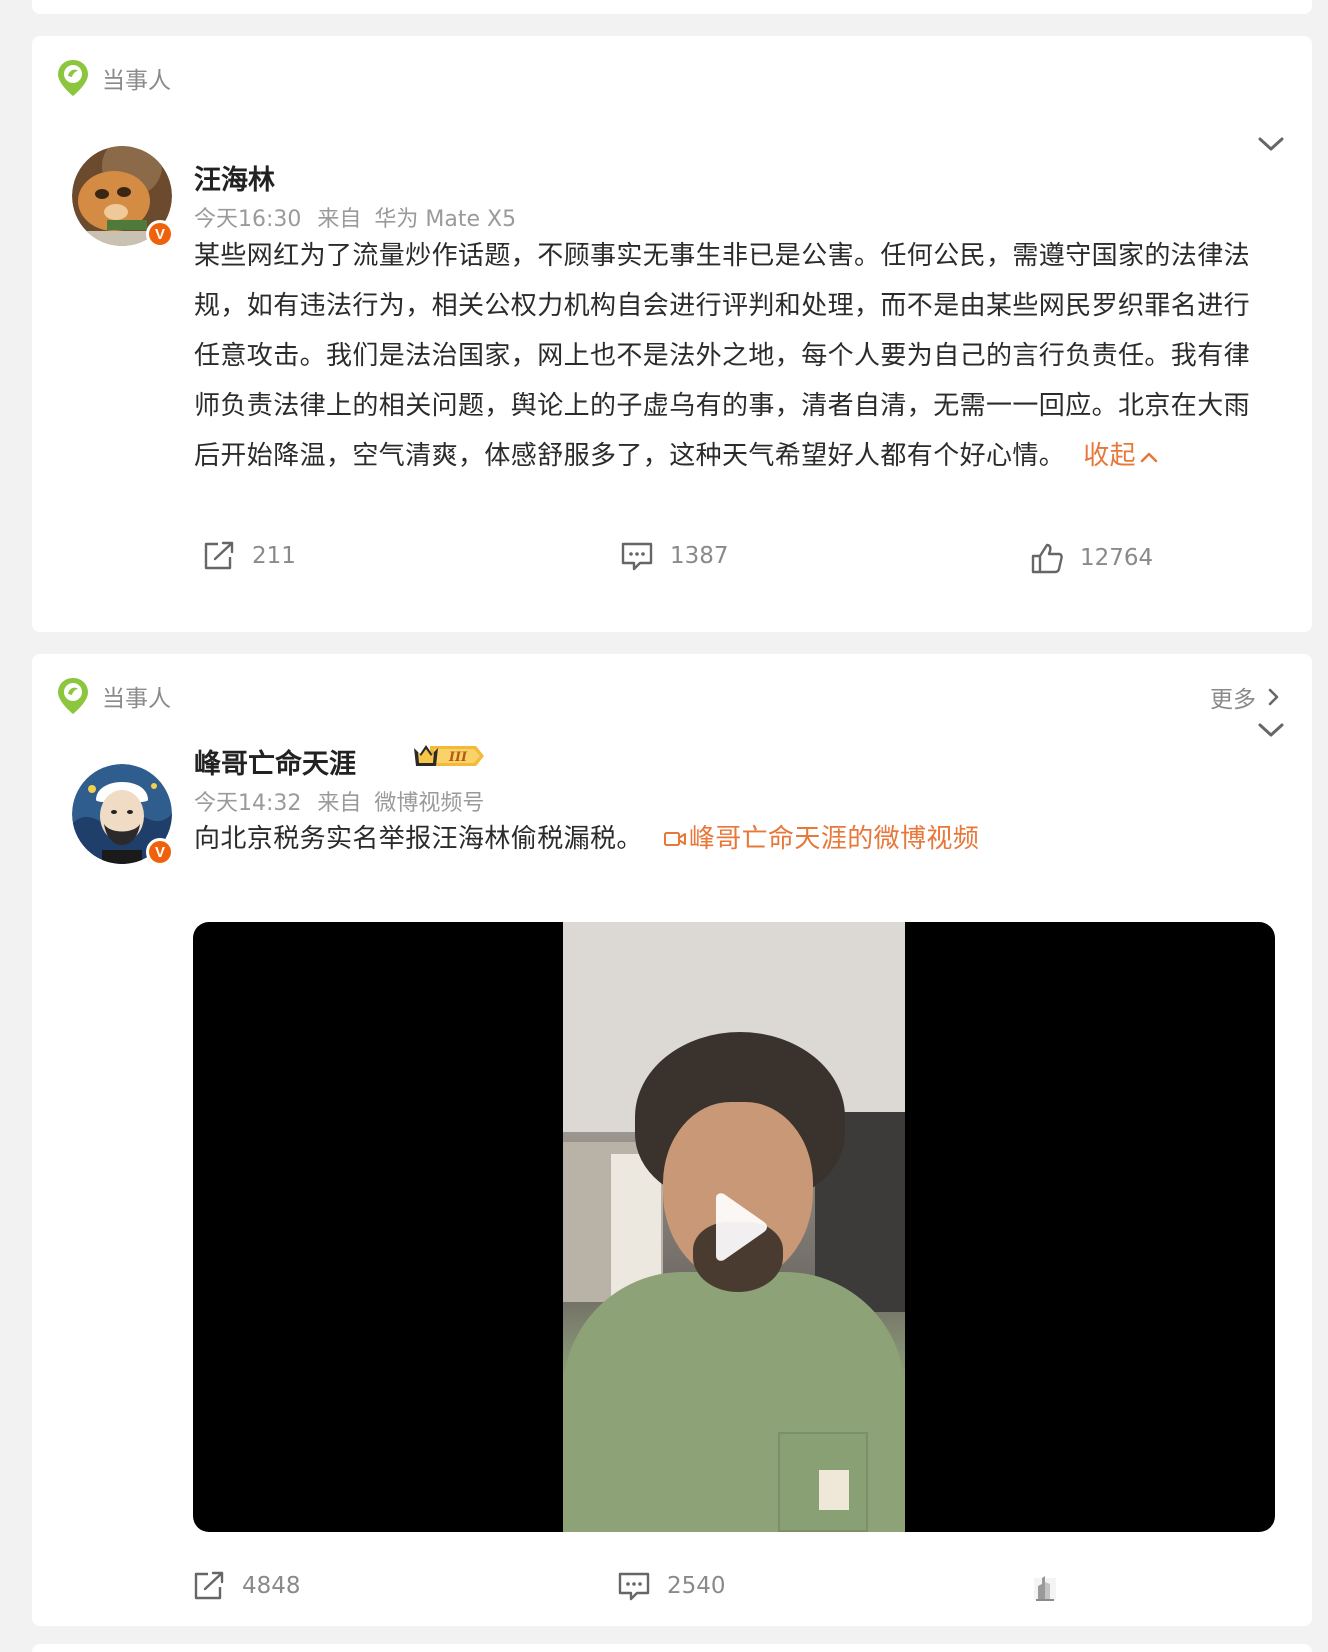 The width and height of the screenshot is (1328, 1652). Describe the element at coordinates (1110, 456) in the screenshot. I see `collapse-label: 收起` at that location.